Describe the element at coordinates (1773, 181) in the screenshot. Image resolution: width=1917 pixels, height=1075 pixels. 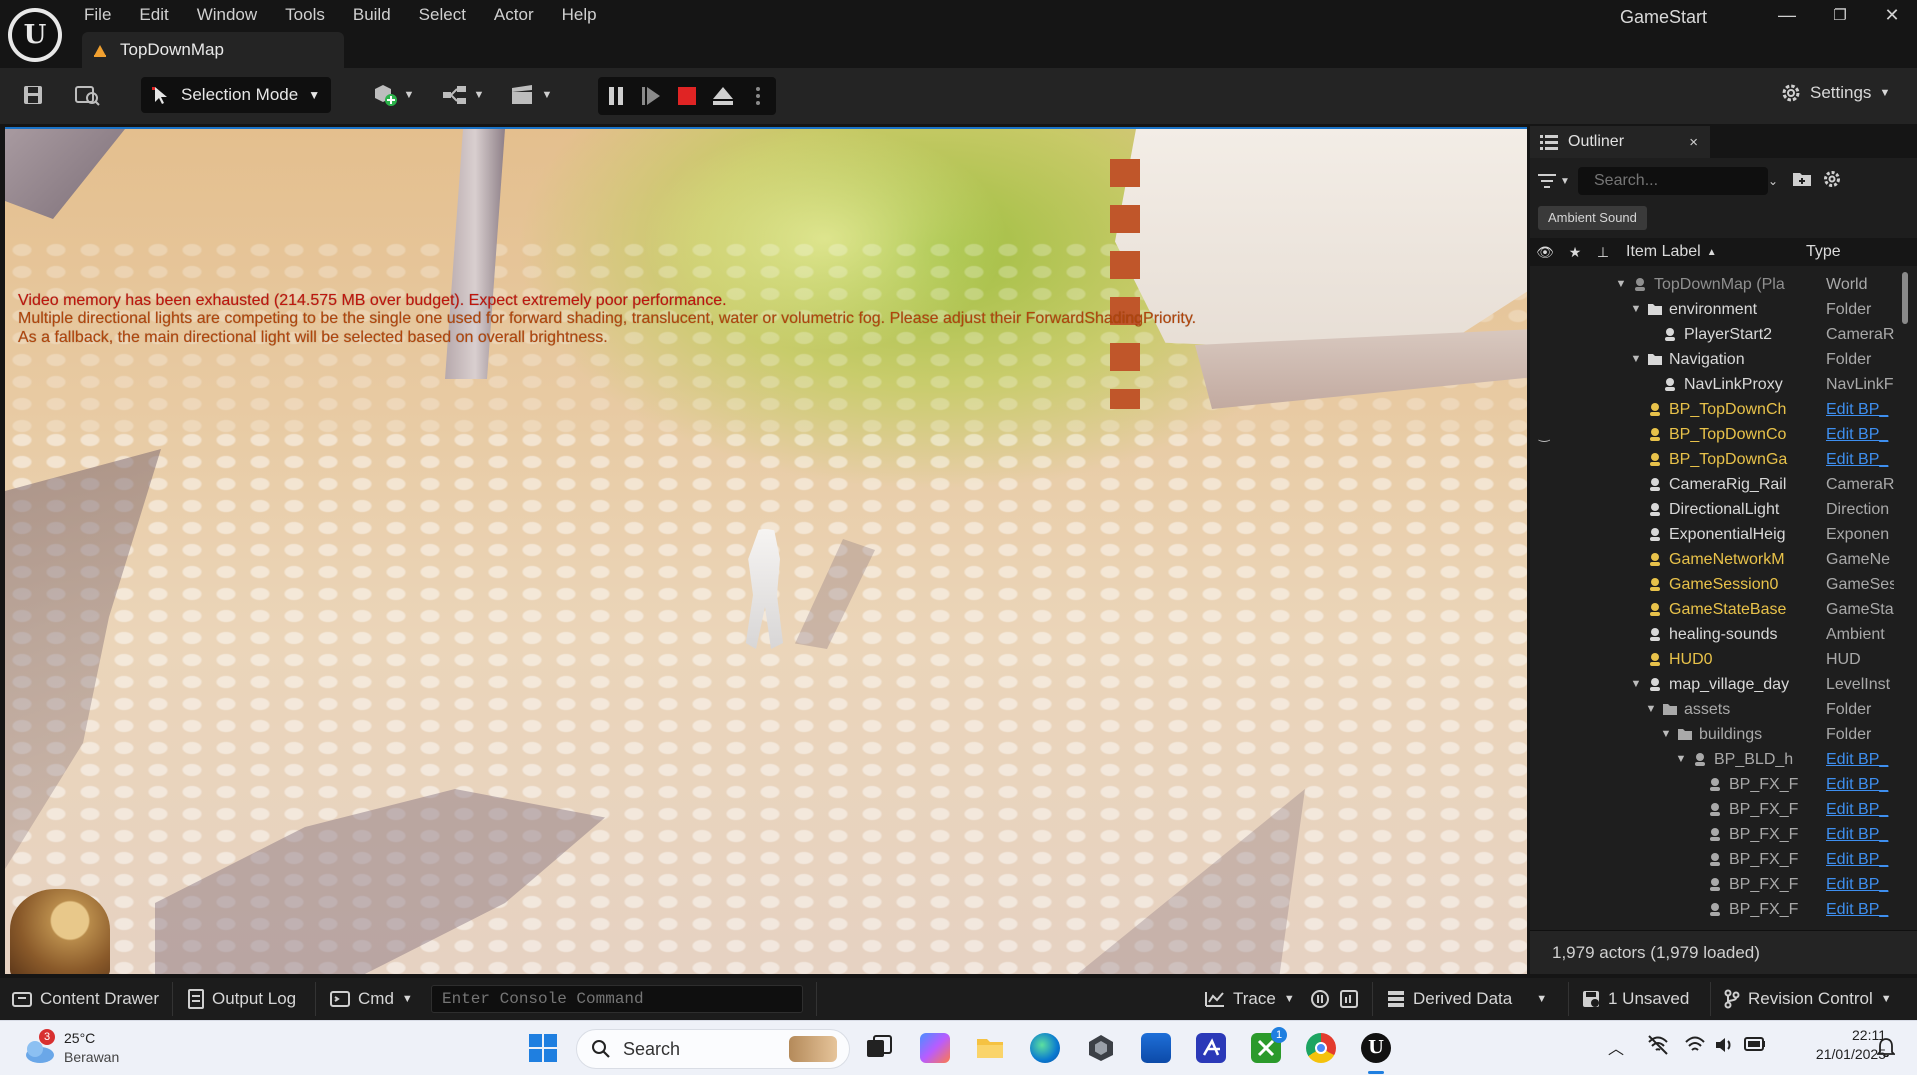
I see `chevron-down-icon: ⌄` at that location.